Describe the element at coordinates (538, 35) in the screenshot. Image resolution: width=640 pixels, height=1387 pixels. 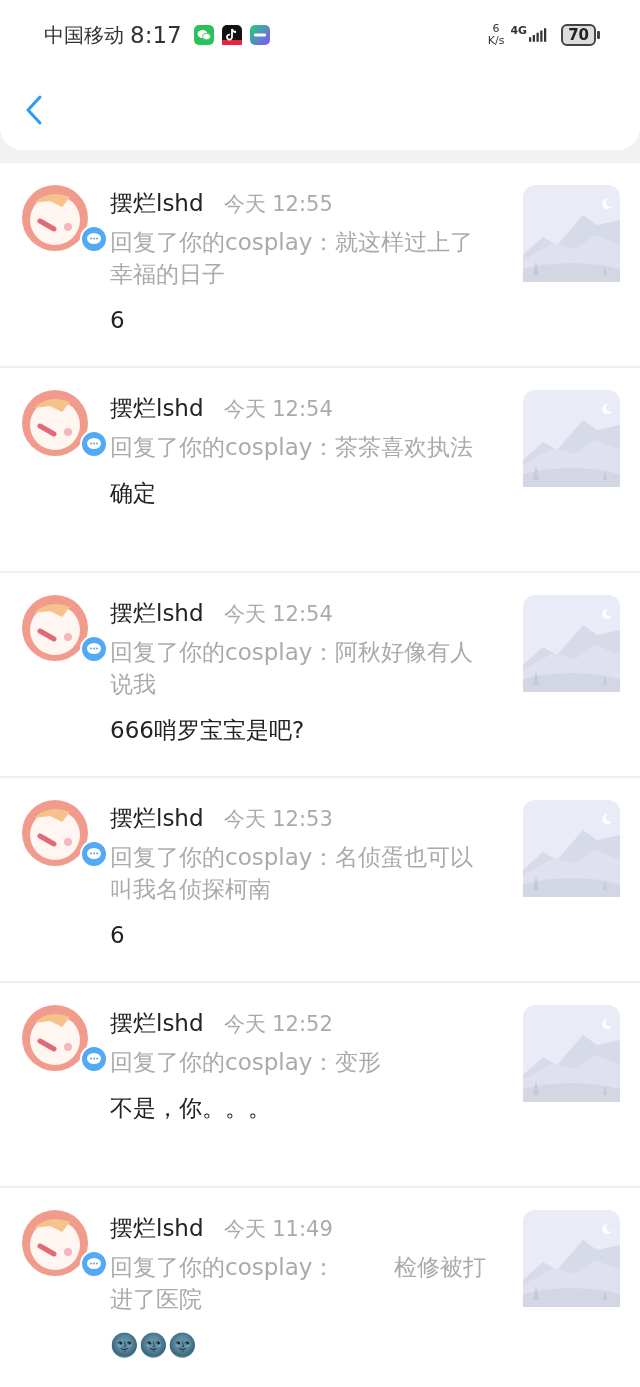
I see `signal-icon` at that location.